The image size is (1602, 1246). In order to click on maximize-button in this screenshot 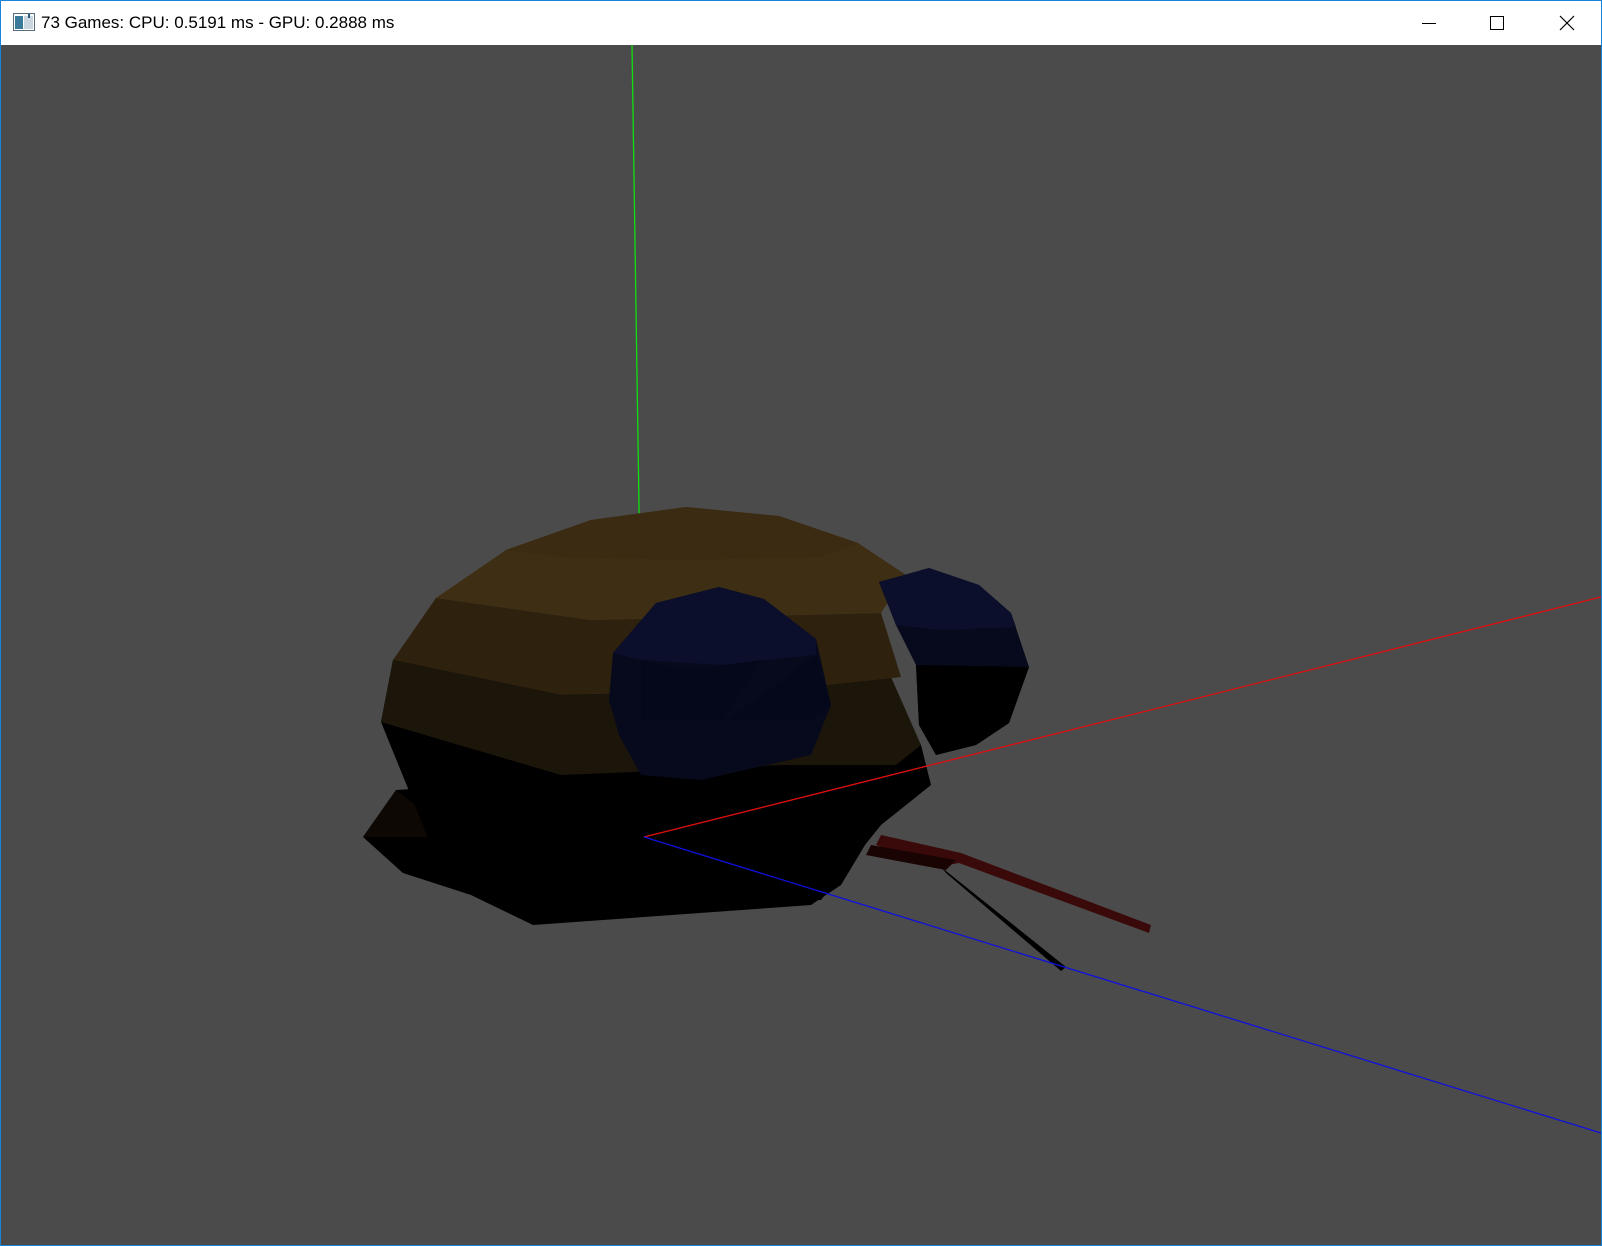, I will do `click(1497, 23)`.